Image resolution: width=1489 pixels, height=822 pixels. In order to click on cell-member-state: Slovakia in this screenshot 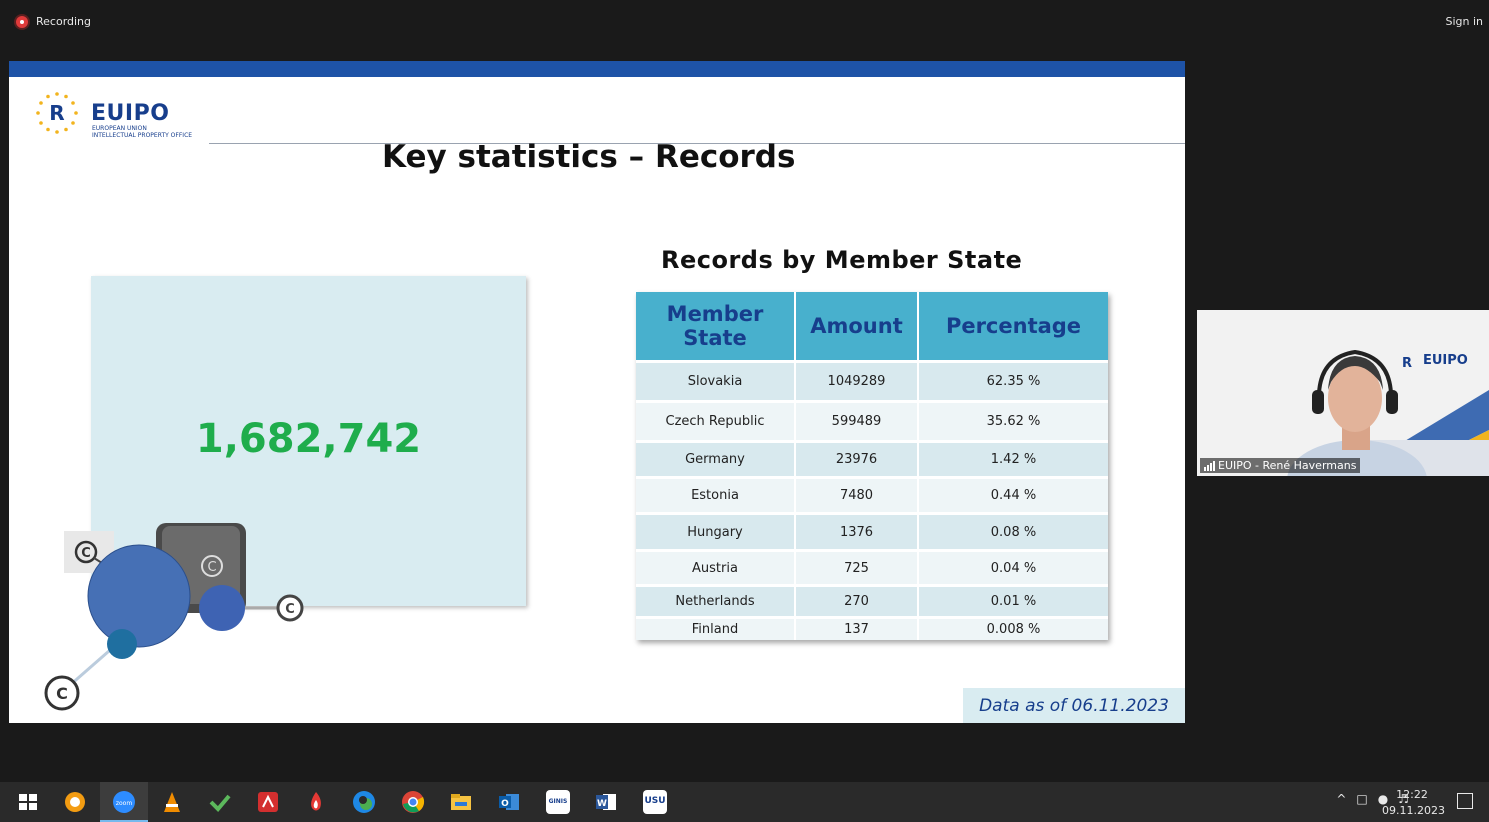, I will do `click(716, 381)`.